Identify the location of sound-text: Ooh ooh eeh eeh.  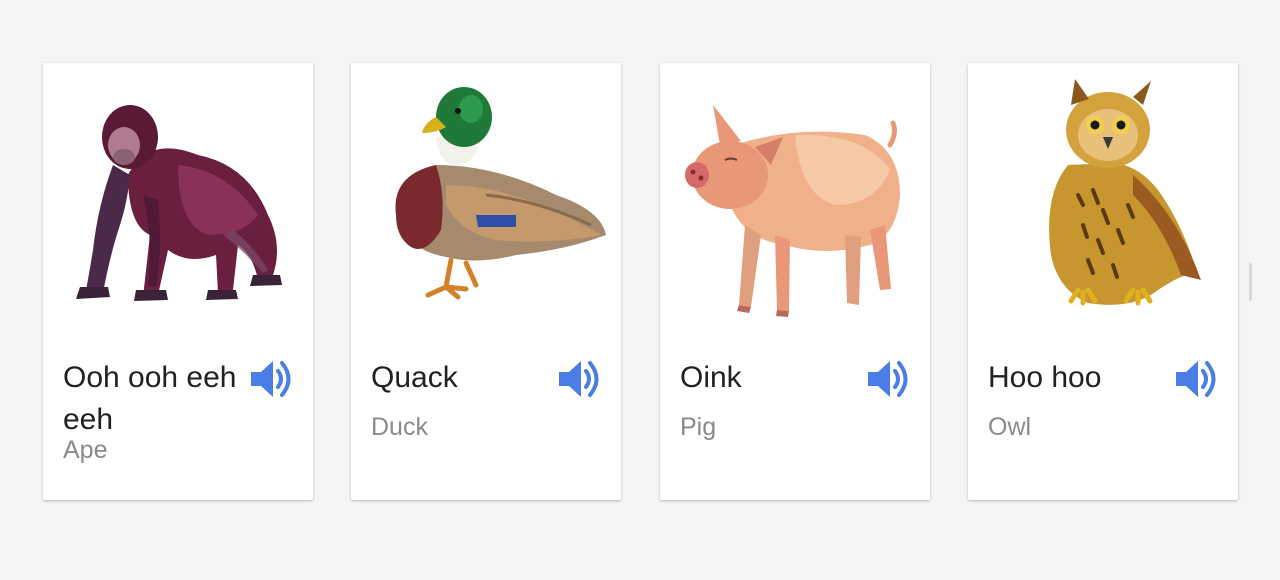
(150, 398).